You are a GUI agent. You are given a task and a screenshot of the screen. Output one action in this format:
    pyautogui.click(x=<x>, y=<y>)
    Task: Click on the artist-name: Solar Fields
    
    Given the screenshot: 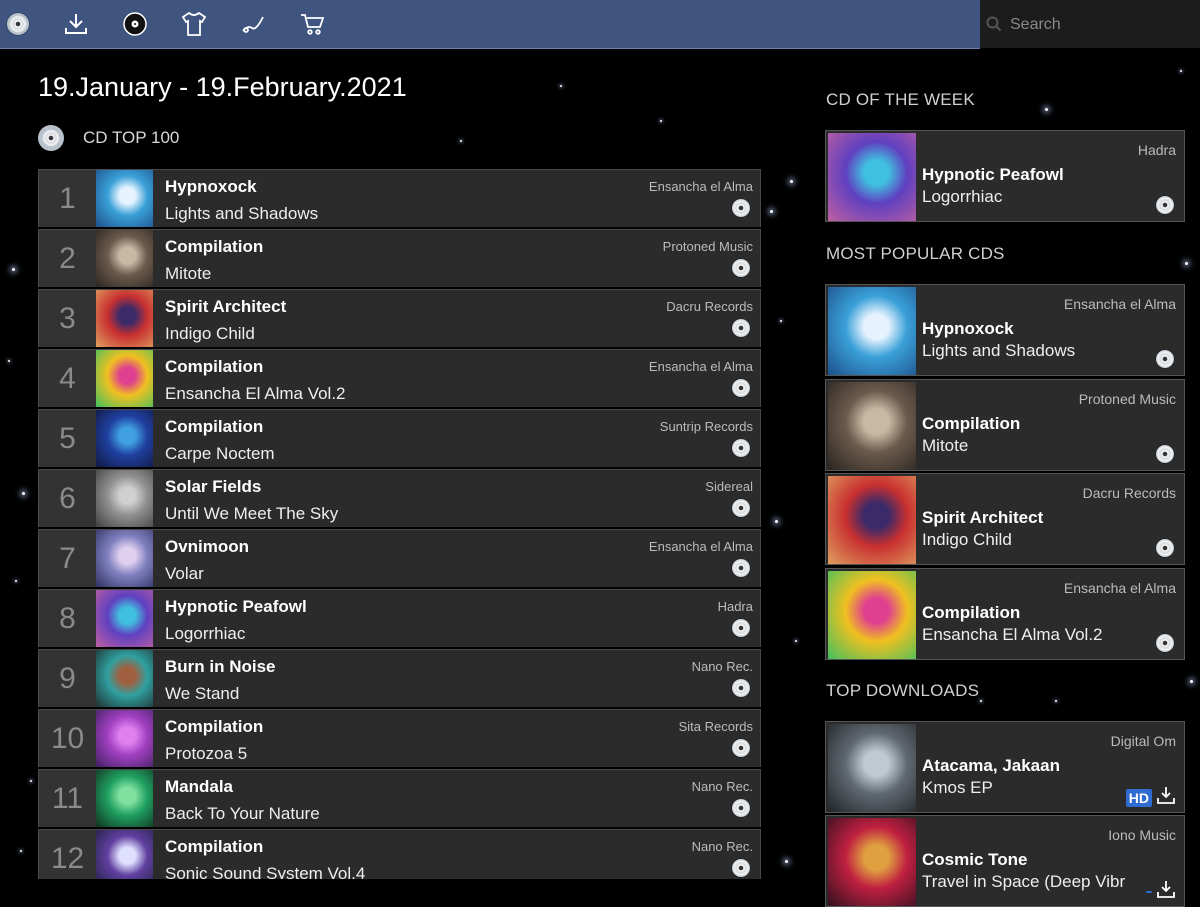 What is the action you would take?
    pyautogui.click(x=213, y=487)
    